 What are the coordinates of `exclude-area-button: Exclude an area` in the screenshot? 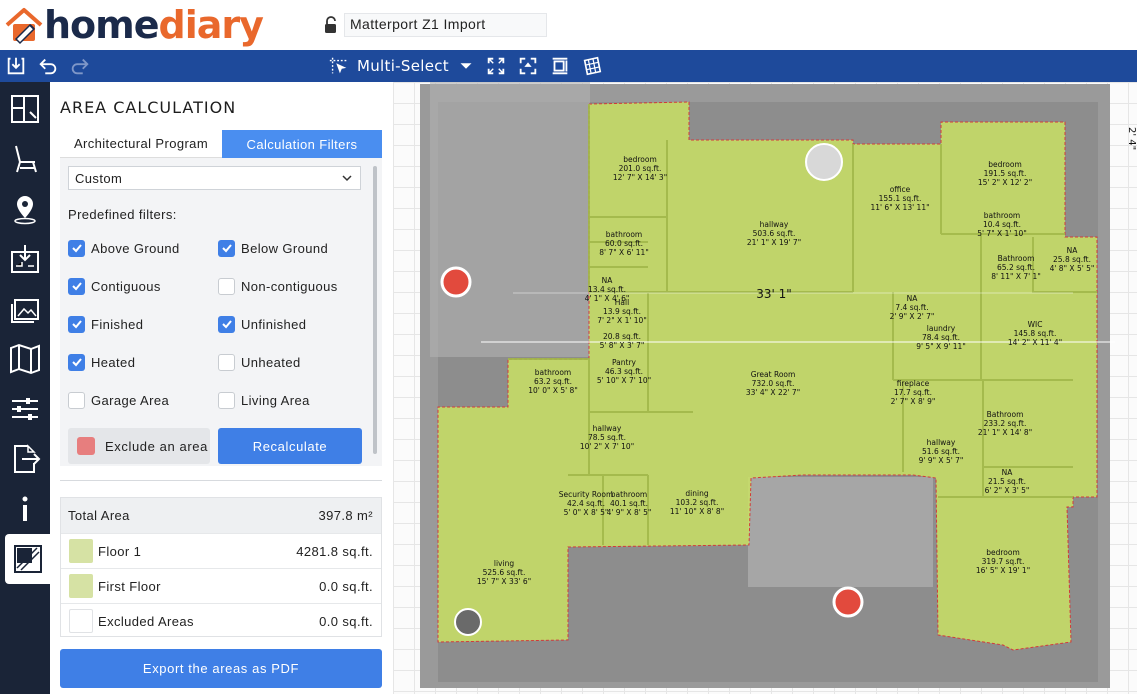 It's located at (139, 446).